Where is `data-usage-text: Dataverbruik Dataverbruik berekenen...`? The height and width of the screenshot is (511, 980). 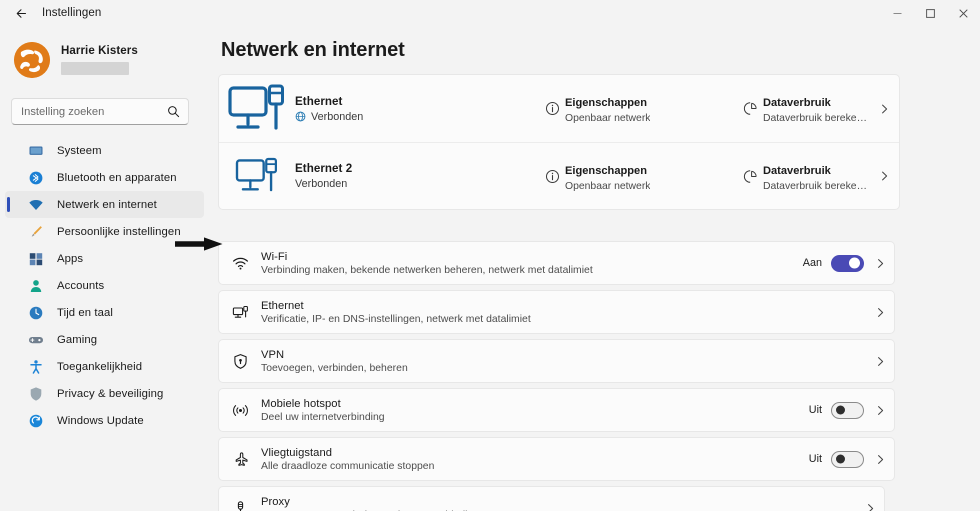 data-usage-text: Dataverbruik Dataverbruik berekenen... is located at coordinates (817, 176).